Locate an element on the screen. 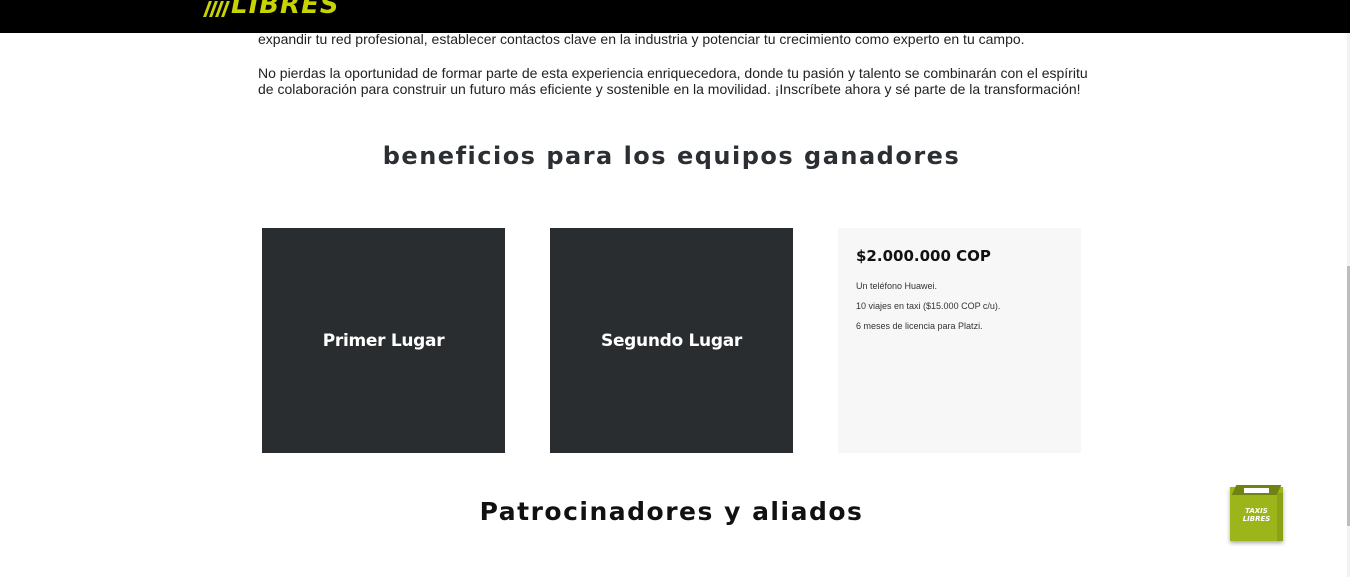 This screenshot has height=577, width=1350. sponsors-heading: Patrocinadores y aliados is located at coordinates (671, 511).